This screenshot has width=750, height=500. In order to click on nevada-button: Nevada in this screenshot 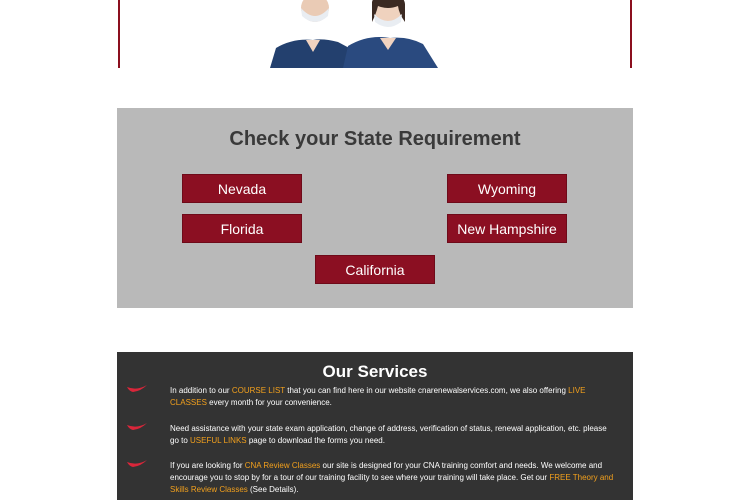, I will do `click(242, 188)`.